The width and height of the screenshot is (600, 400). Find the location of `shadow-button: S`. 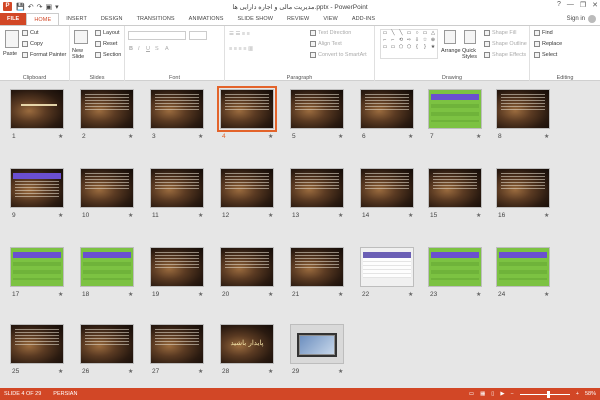

shadow-button: S is located at coordinates (157, 49).